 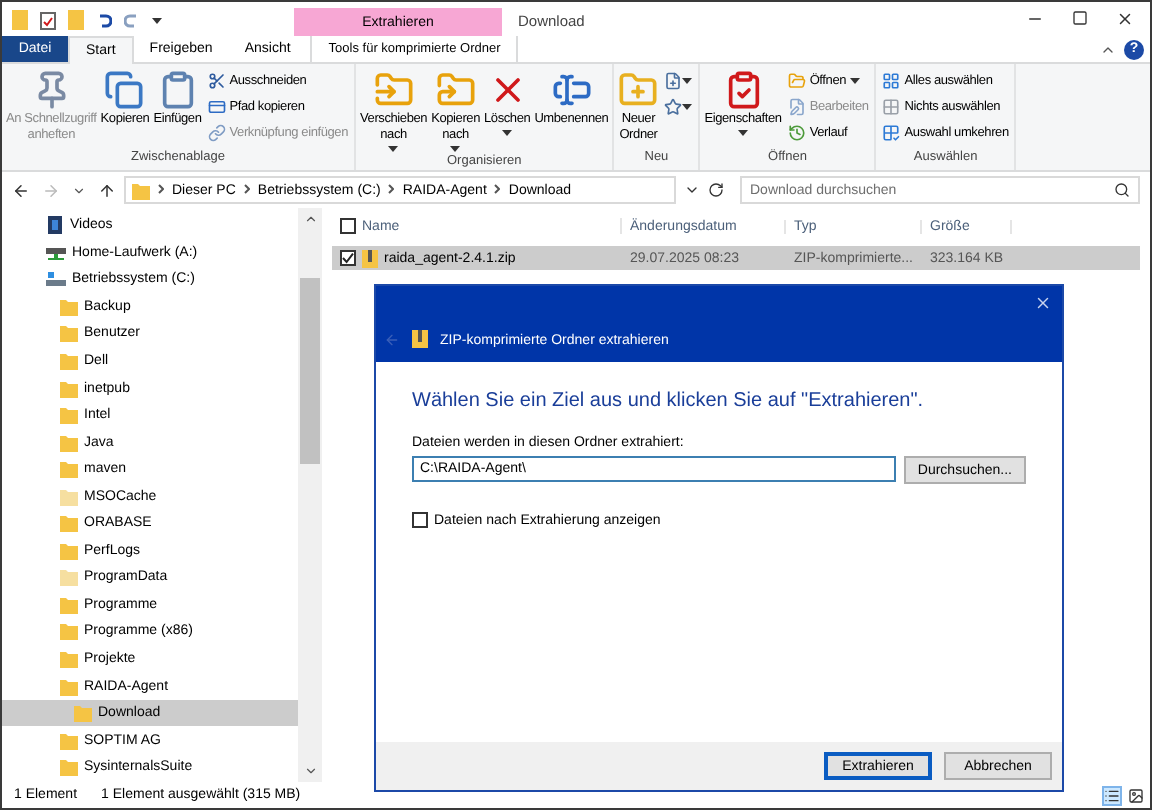 I want to click on select-none-icon, so click(x=891, y=106).